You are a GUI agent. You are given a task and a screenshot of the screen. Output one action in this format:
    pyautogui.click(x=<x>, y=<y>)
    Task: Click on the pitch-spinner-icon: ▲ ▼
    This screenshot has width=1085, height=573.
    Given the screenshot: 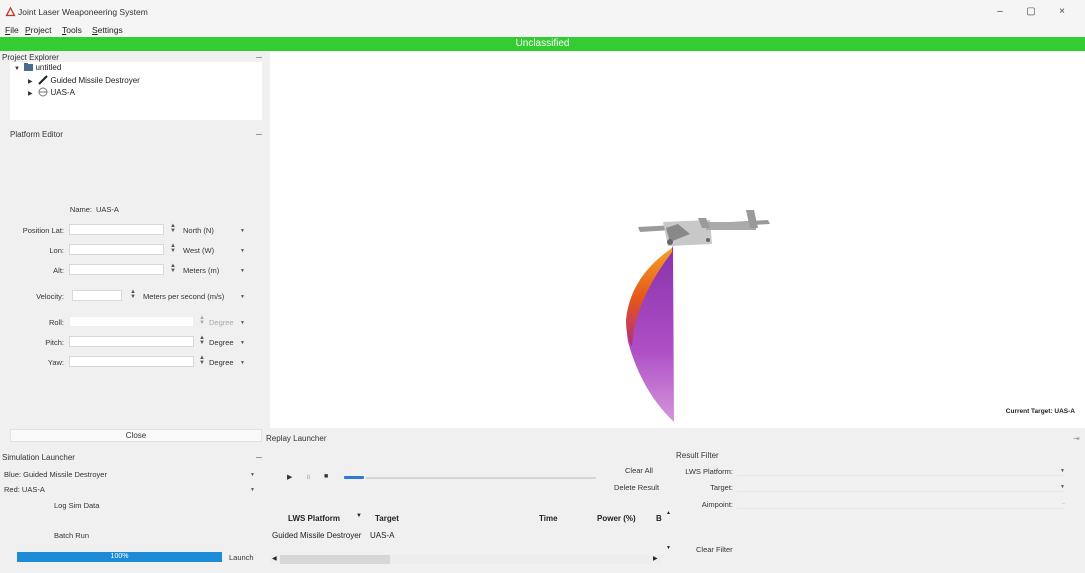 What is the action you would take?
    pyautogui.click(x=202, y=340)
    